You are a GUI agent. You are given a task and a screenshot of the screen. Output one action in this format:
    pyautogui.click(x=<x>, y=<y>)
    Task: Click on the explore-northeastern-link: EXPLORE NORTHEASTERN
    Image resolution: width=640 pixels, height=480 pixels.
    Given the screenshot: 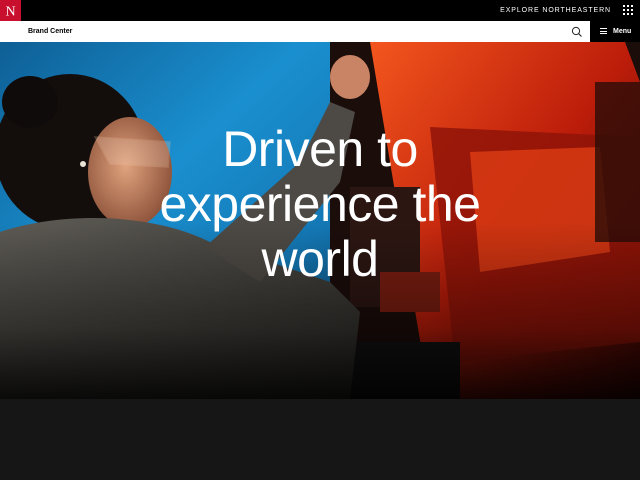 What is the action you would take?
    pyautogui.click(x=555, y=10)
    